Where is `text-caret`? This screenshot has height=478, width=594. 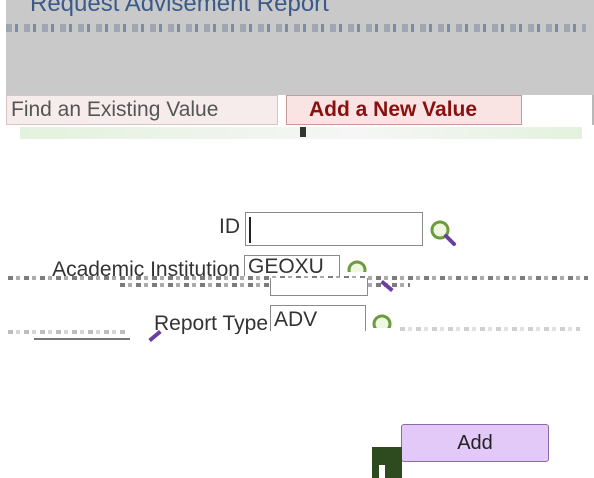 text-caret is located at coordinates (250, 230).